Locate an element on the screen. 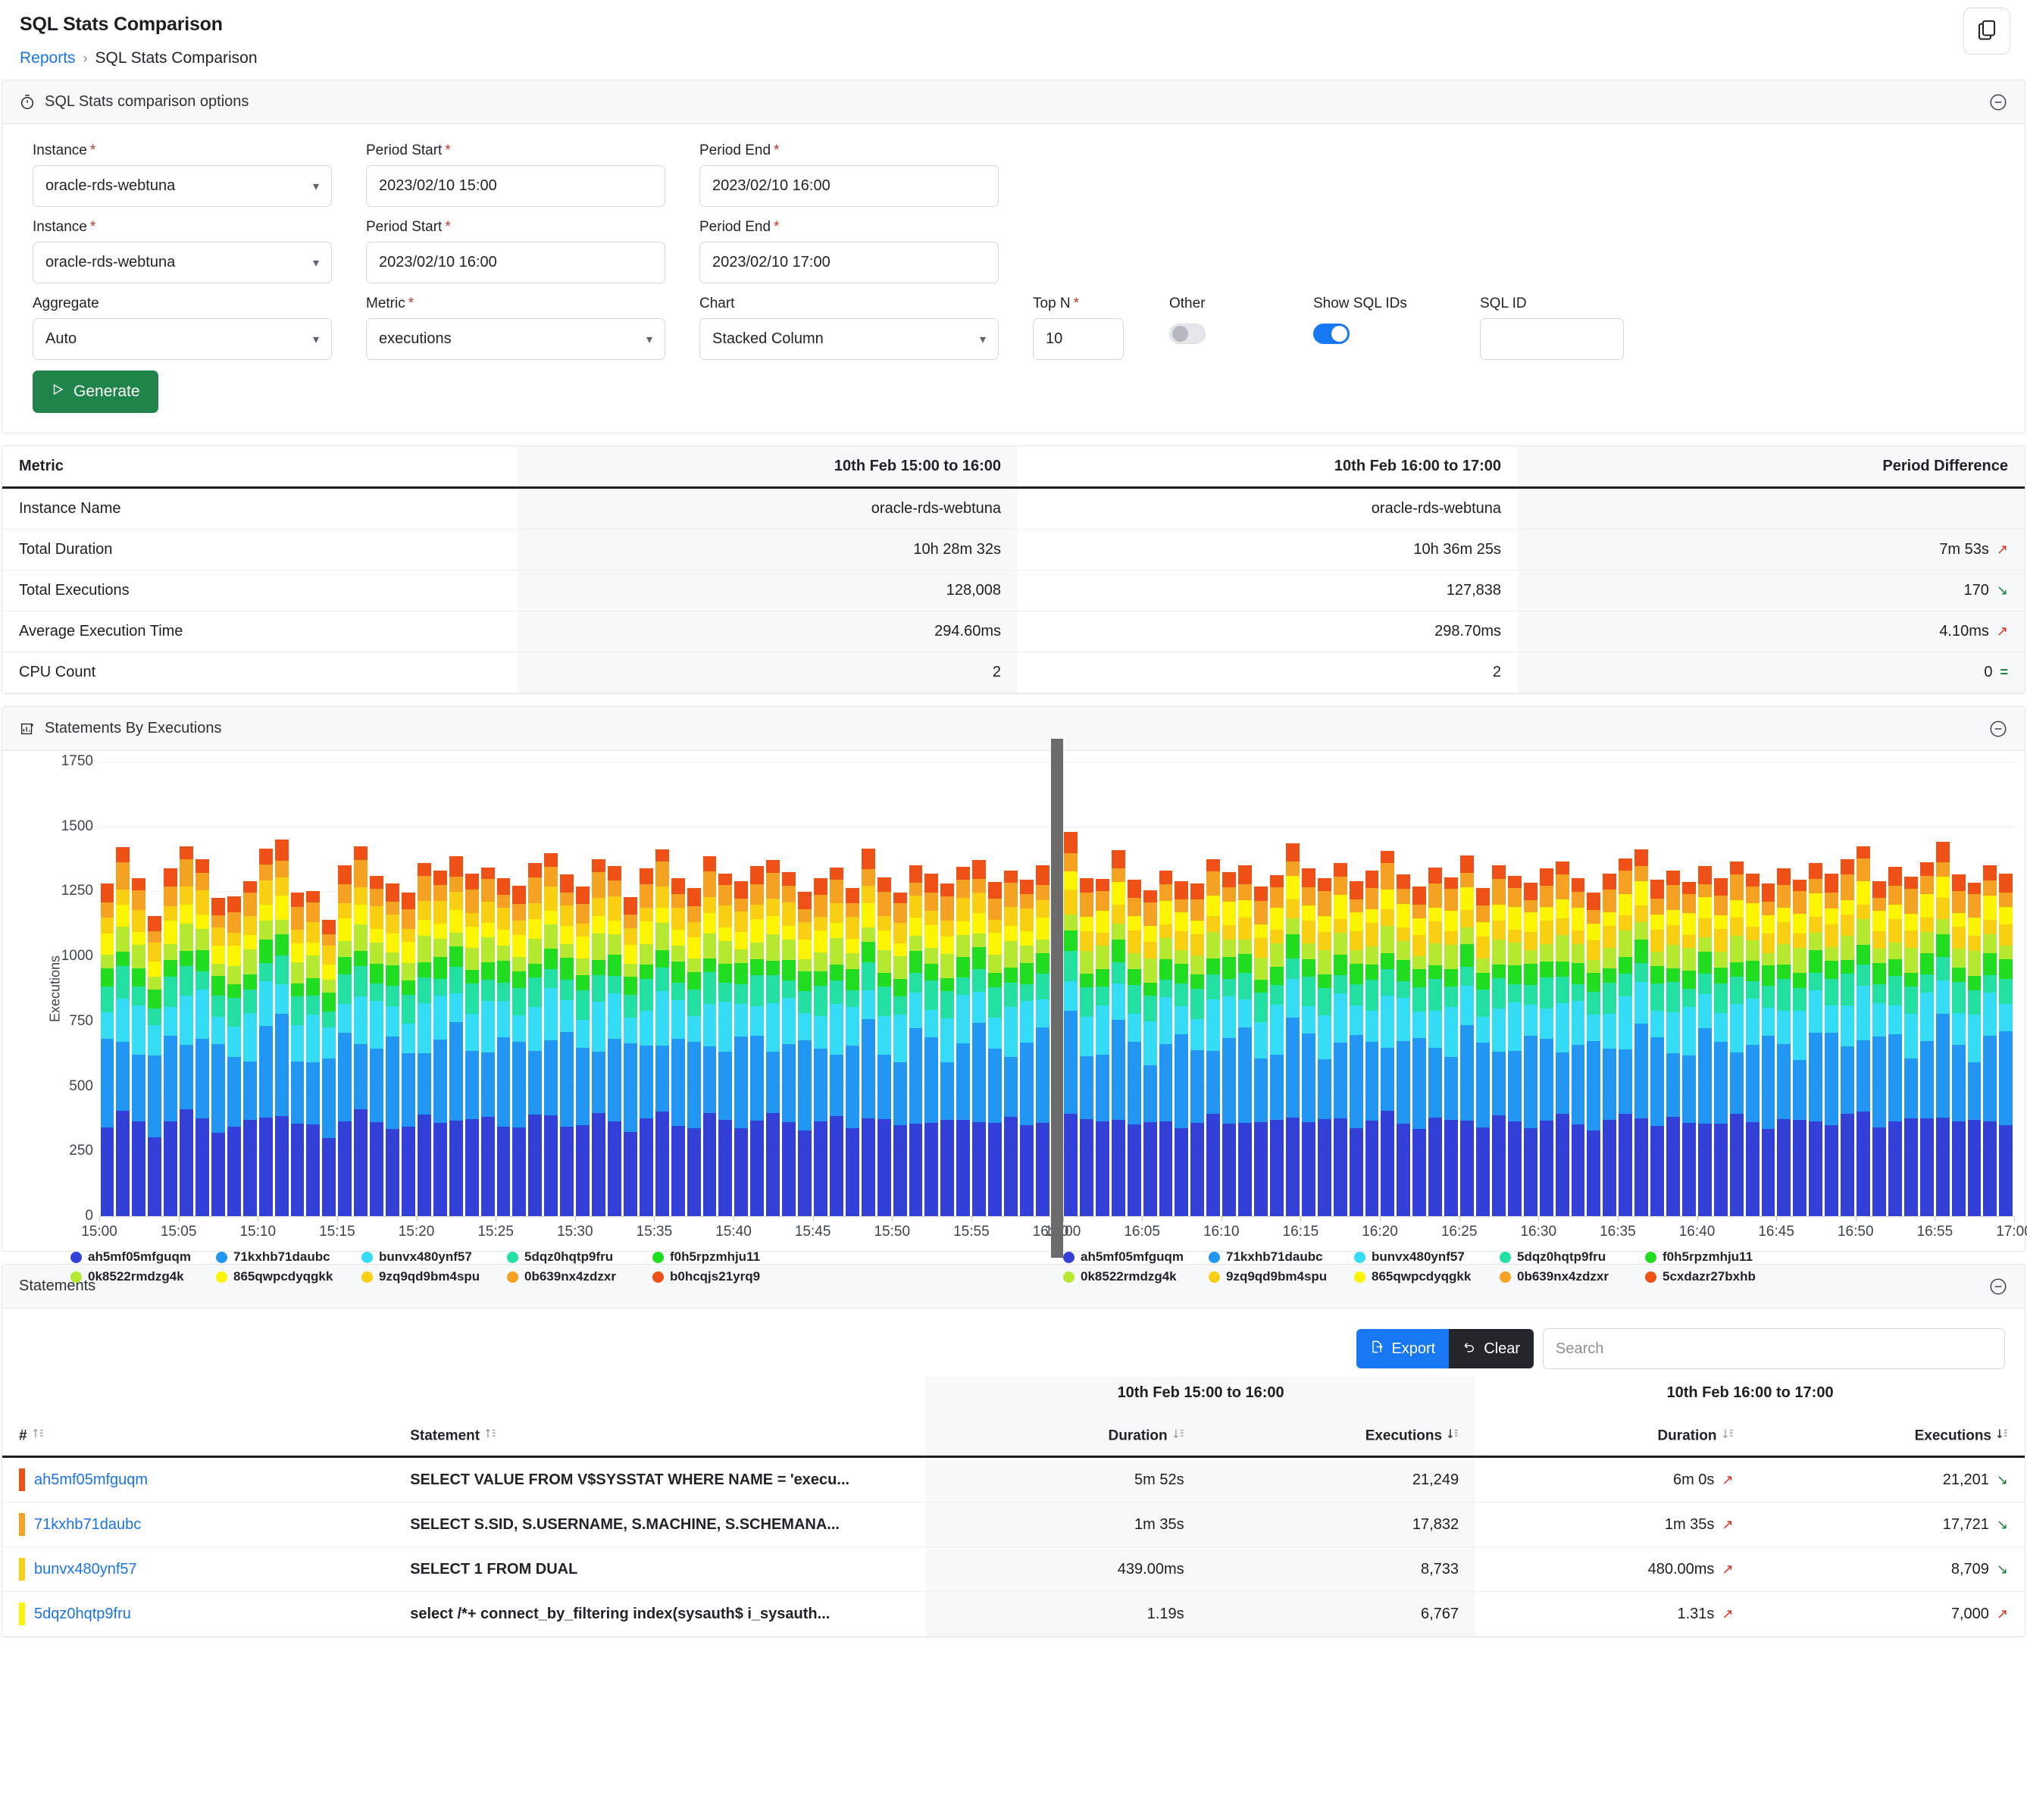 The height and width of the screenshot is (1820, 2027). topn-input: 10 is located at coordinates (1078, 339).